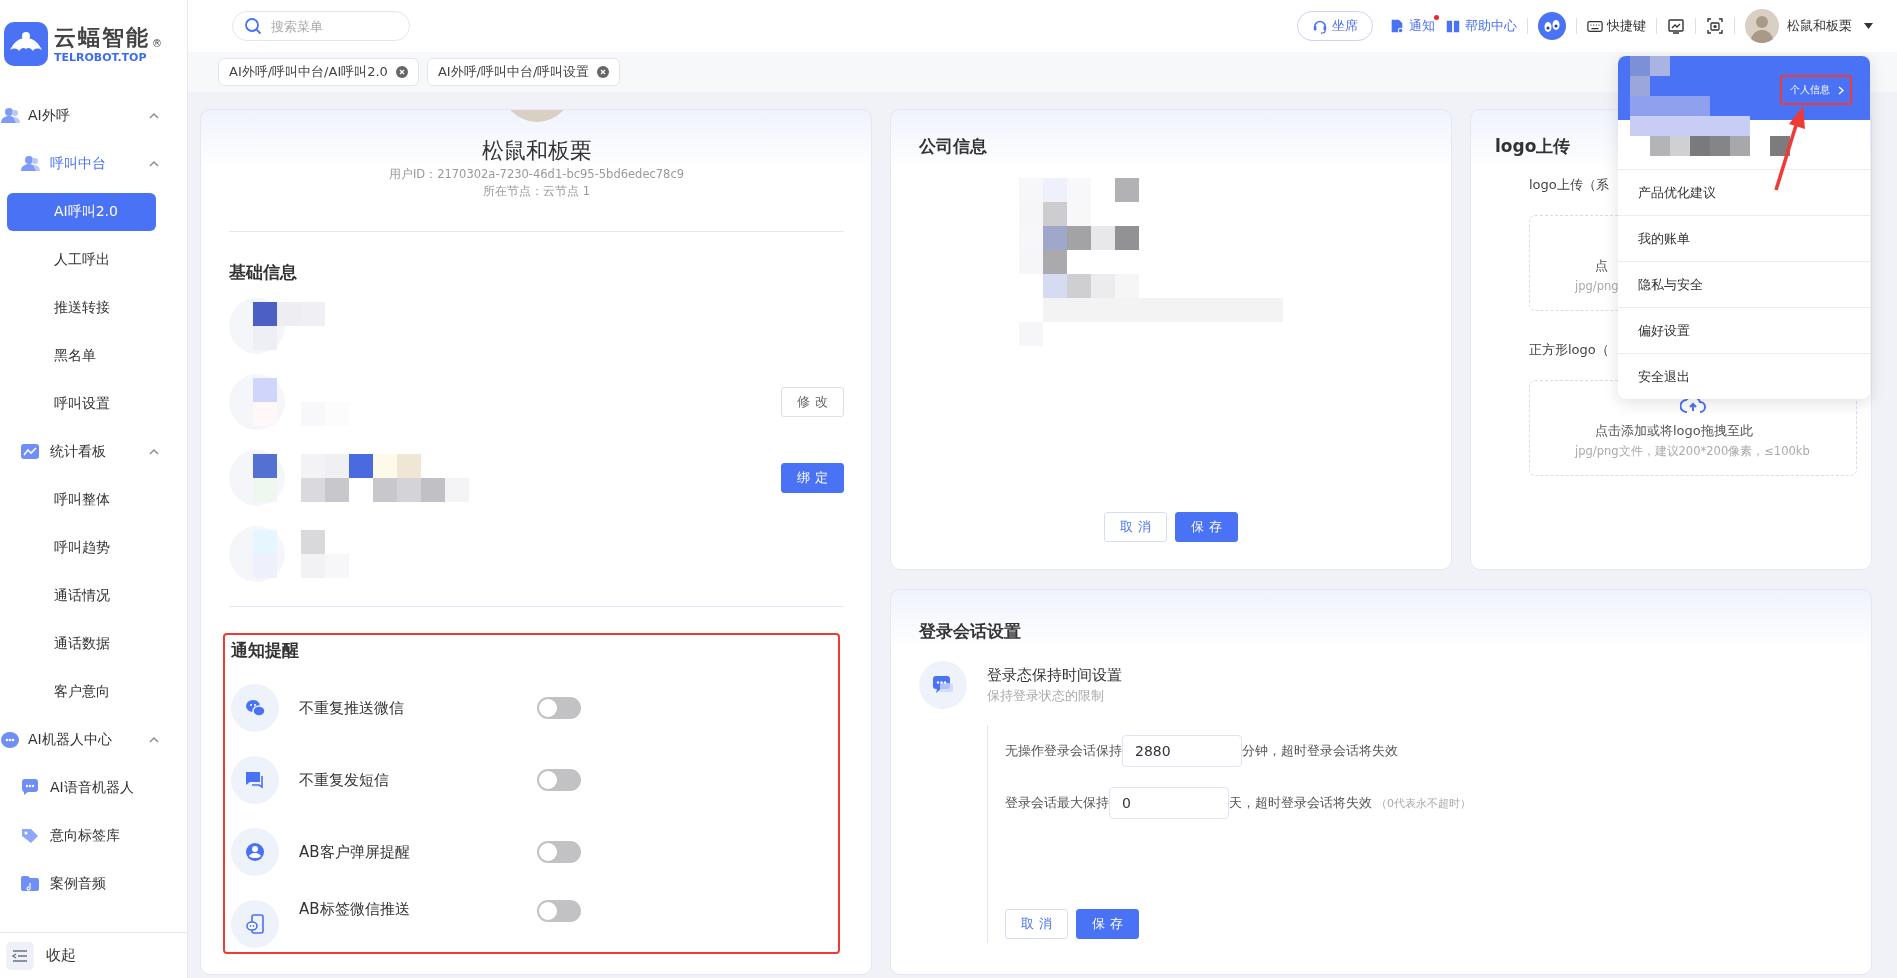 The width and height of the screenshot is (1897, 978). I want to click on sidebar-item: AI外呼, so click(93, 116).